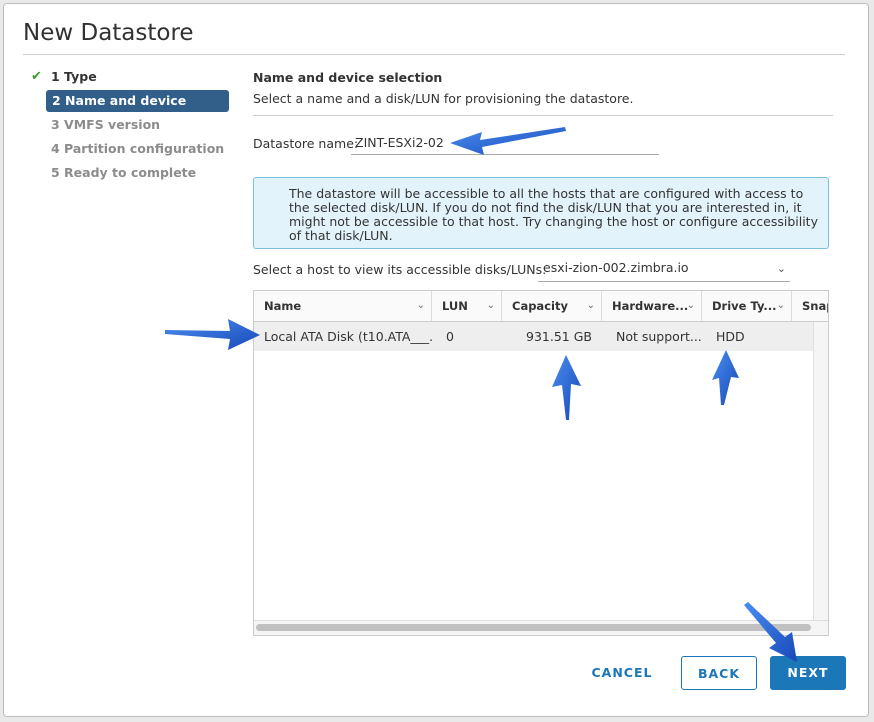  I want to click on vertical-scrollbar, so click(820, 471).